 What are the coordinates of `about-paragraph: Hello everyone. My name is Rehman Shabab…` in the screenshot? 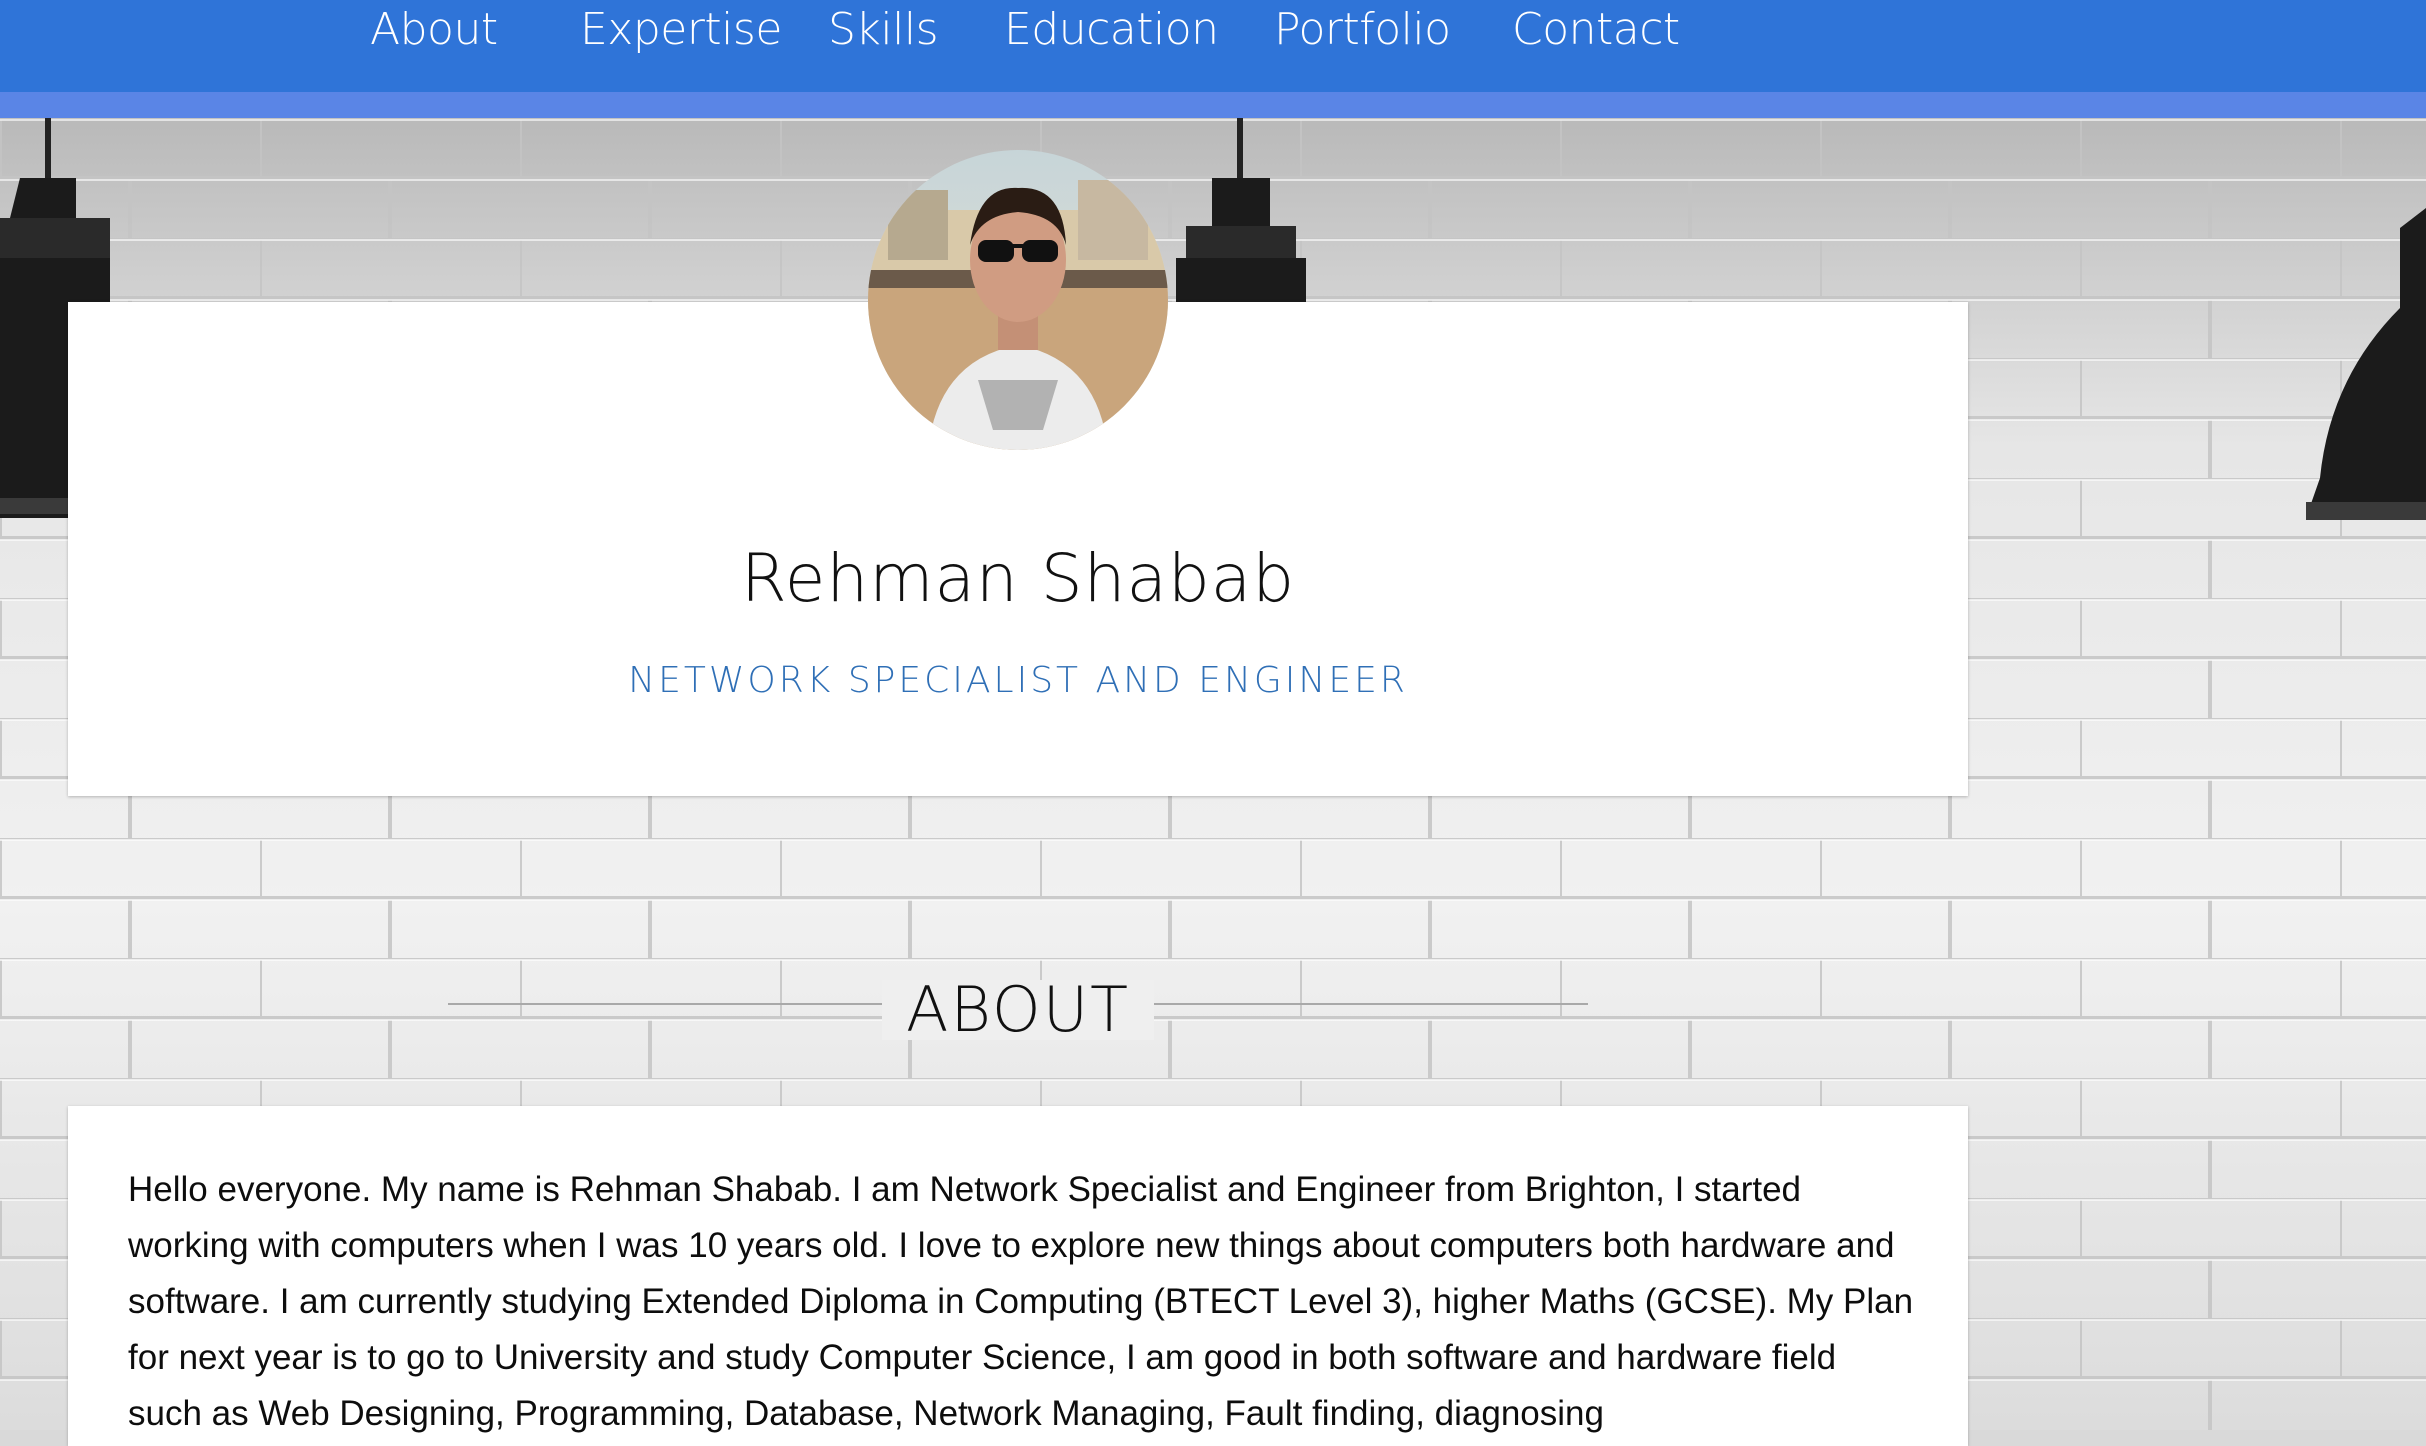 It's located at (1021, 1301).